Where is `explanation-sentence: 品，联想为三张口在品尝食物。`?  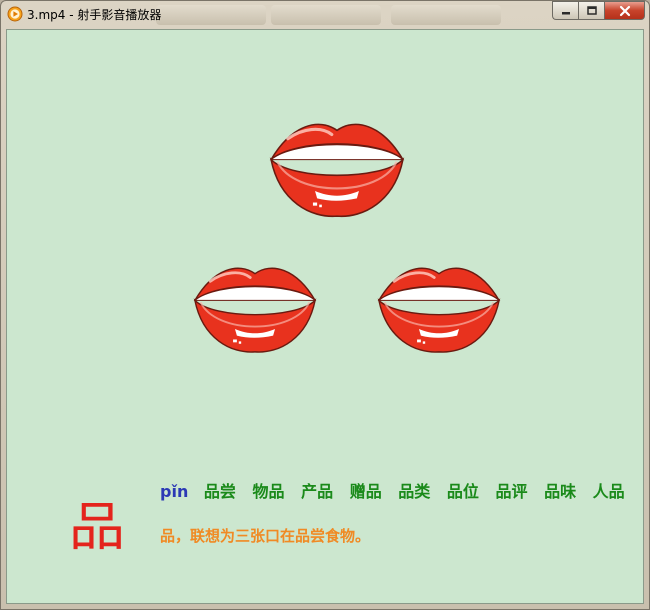 explanation-sentence: 品，联想为三张口在品尝食物。 is located at coordinates (265, 536).